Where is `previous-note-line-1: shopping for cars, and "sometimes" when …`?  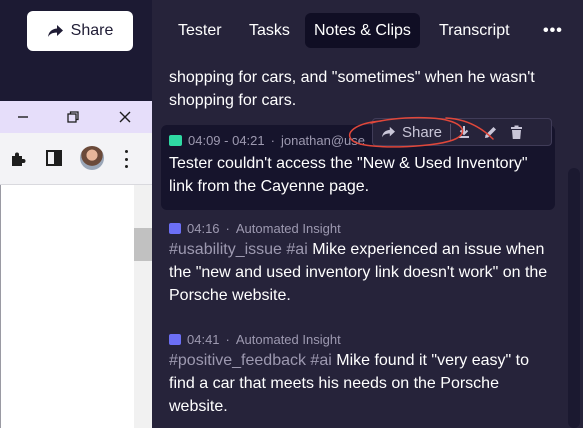 previous-note-line-1: shopping for cars, and "sometimes" when … is located at coordinates (352, 77).